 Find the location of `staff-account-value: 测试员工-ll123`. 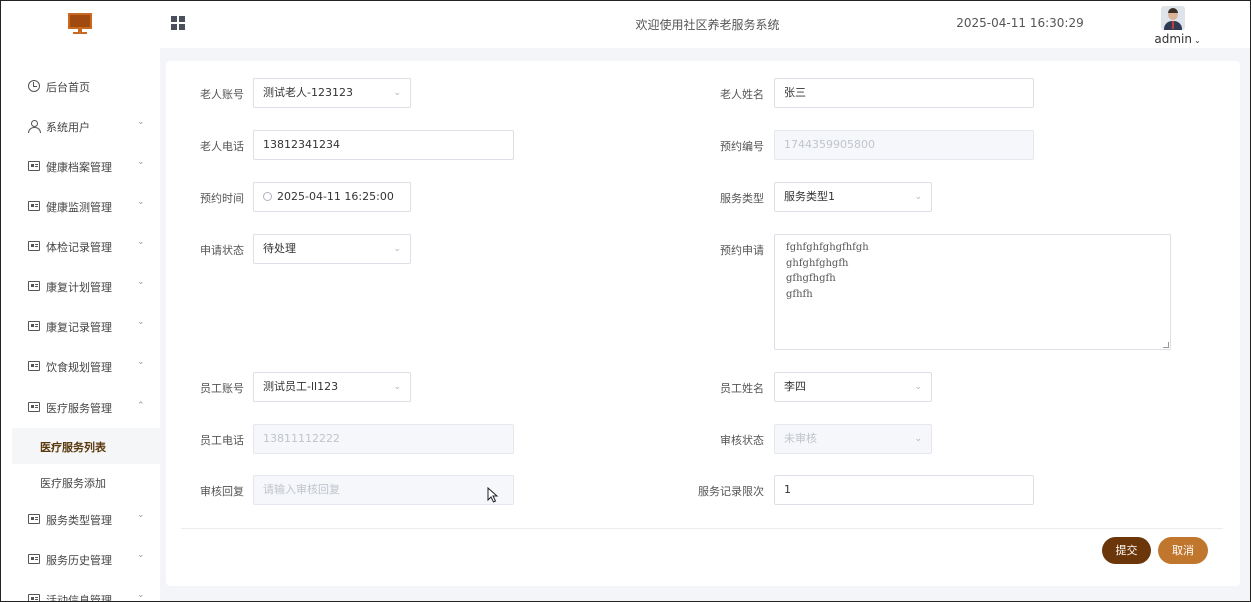

staff-account-value: 测试员工-ll123 is located at coordinates (301, 386).